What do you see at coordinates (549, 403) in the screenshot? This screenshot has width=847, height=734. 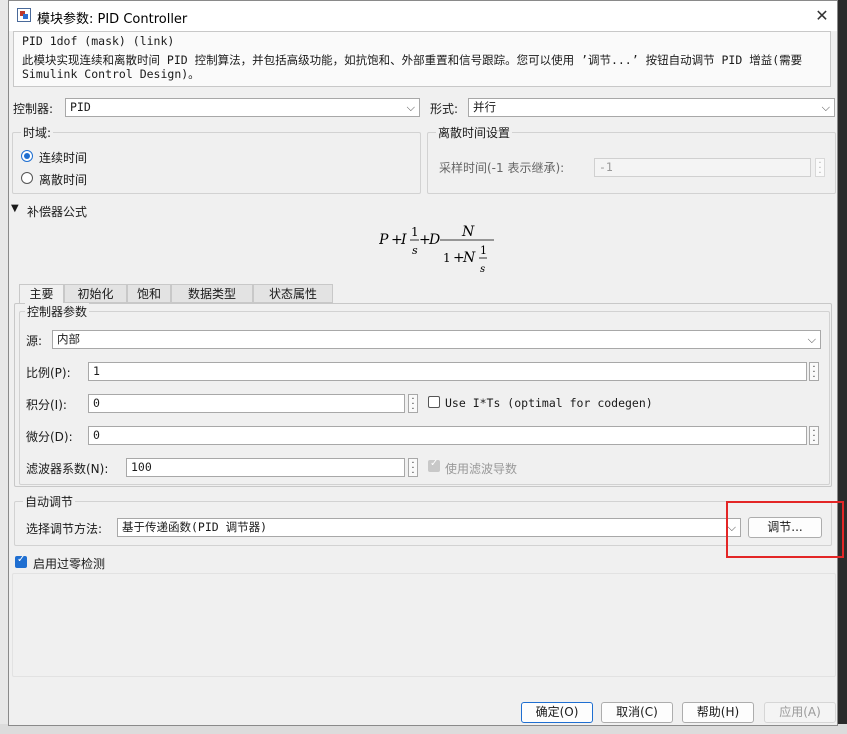 I see `use-its-label: Use I*Ts (optimal for codegen)` at bounding box center [549, 403].